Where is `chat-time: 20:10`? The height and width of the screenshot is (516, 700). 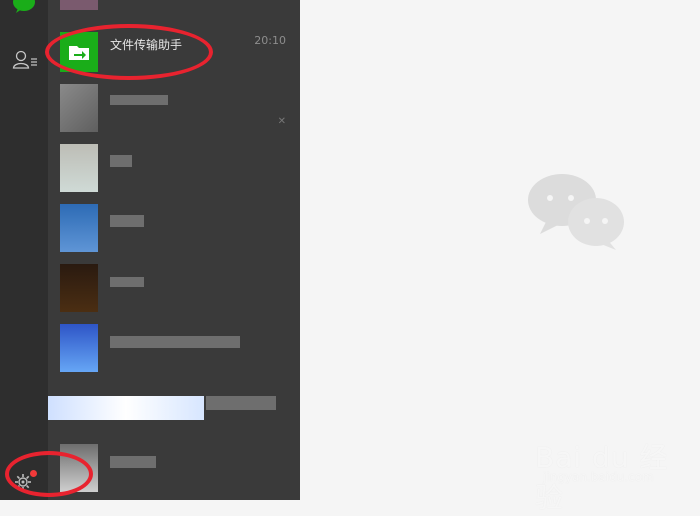
chat-time: 20:10 is located at coordinates (270, 40).